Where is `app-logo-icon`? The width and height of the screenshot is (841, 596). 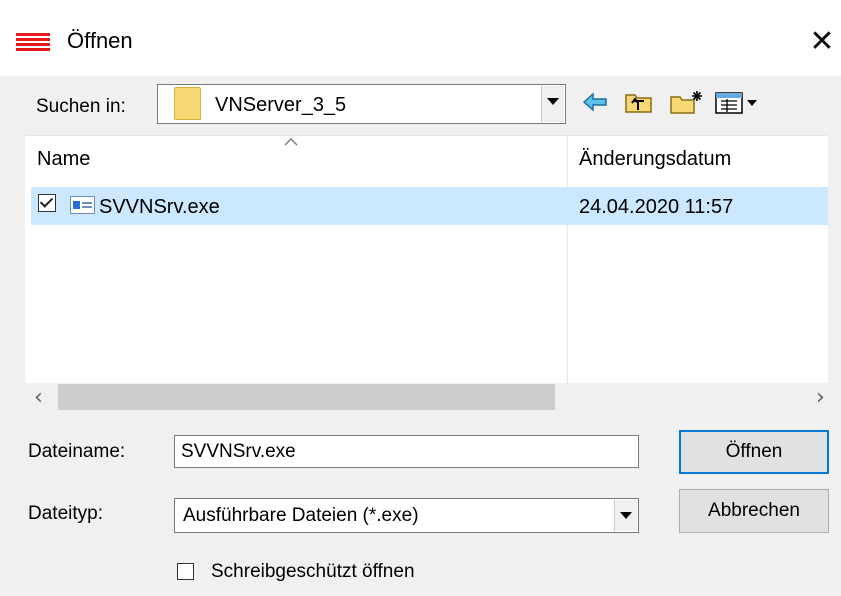 app-logo-icon is located at coordinates (33, 42).